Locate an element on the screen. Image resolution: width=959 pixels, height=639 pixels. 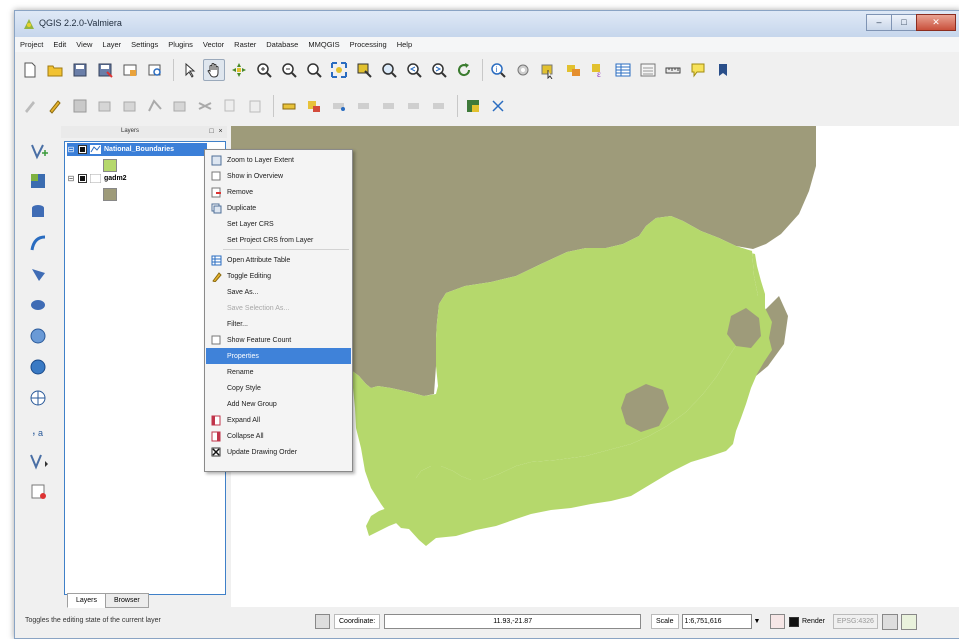
menu-item-copy-style: Copy Style is located at coordinates (278, 388).